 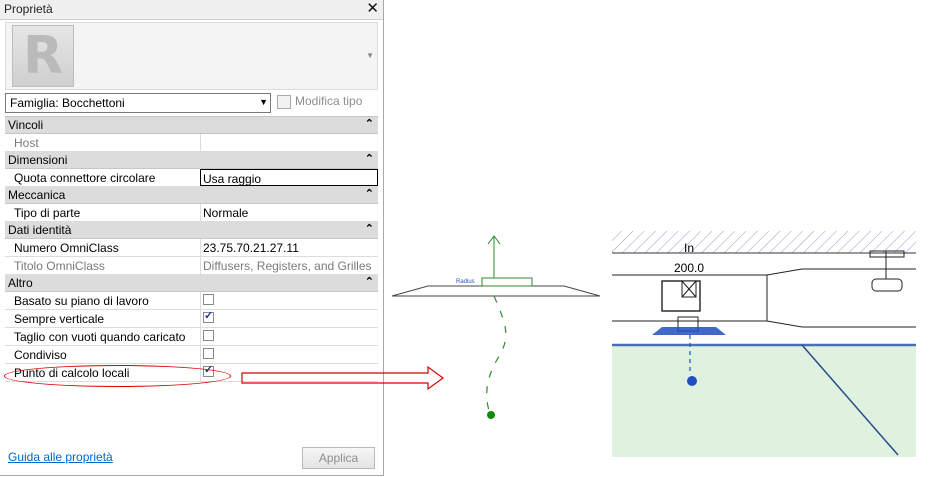 What do you see at coordinates (191, 283) in the screenshot?
I see `group-header-altro: Altro ⌃` at bounding box center [191, 283].